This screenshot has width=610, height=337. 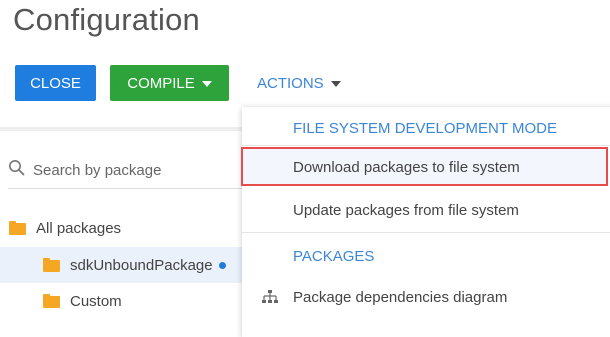 What do you see at coordinates (406, 167) in the screenshot?
I see `menu-item-label: Download packages to file system` at bounding box center [406, 167].